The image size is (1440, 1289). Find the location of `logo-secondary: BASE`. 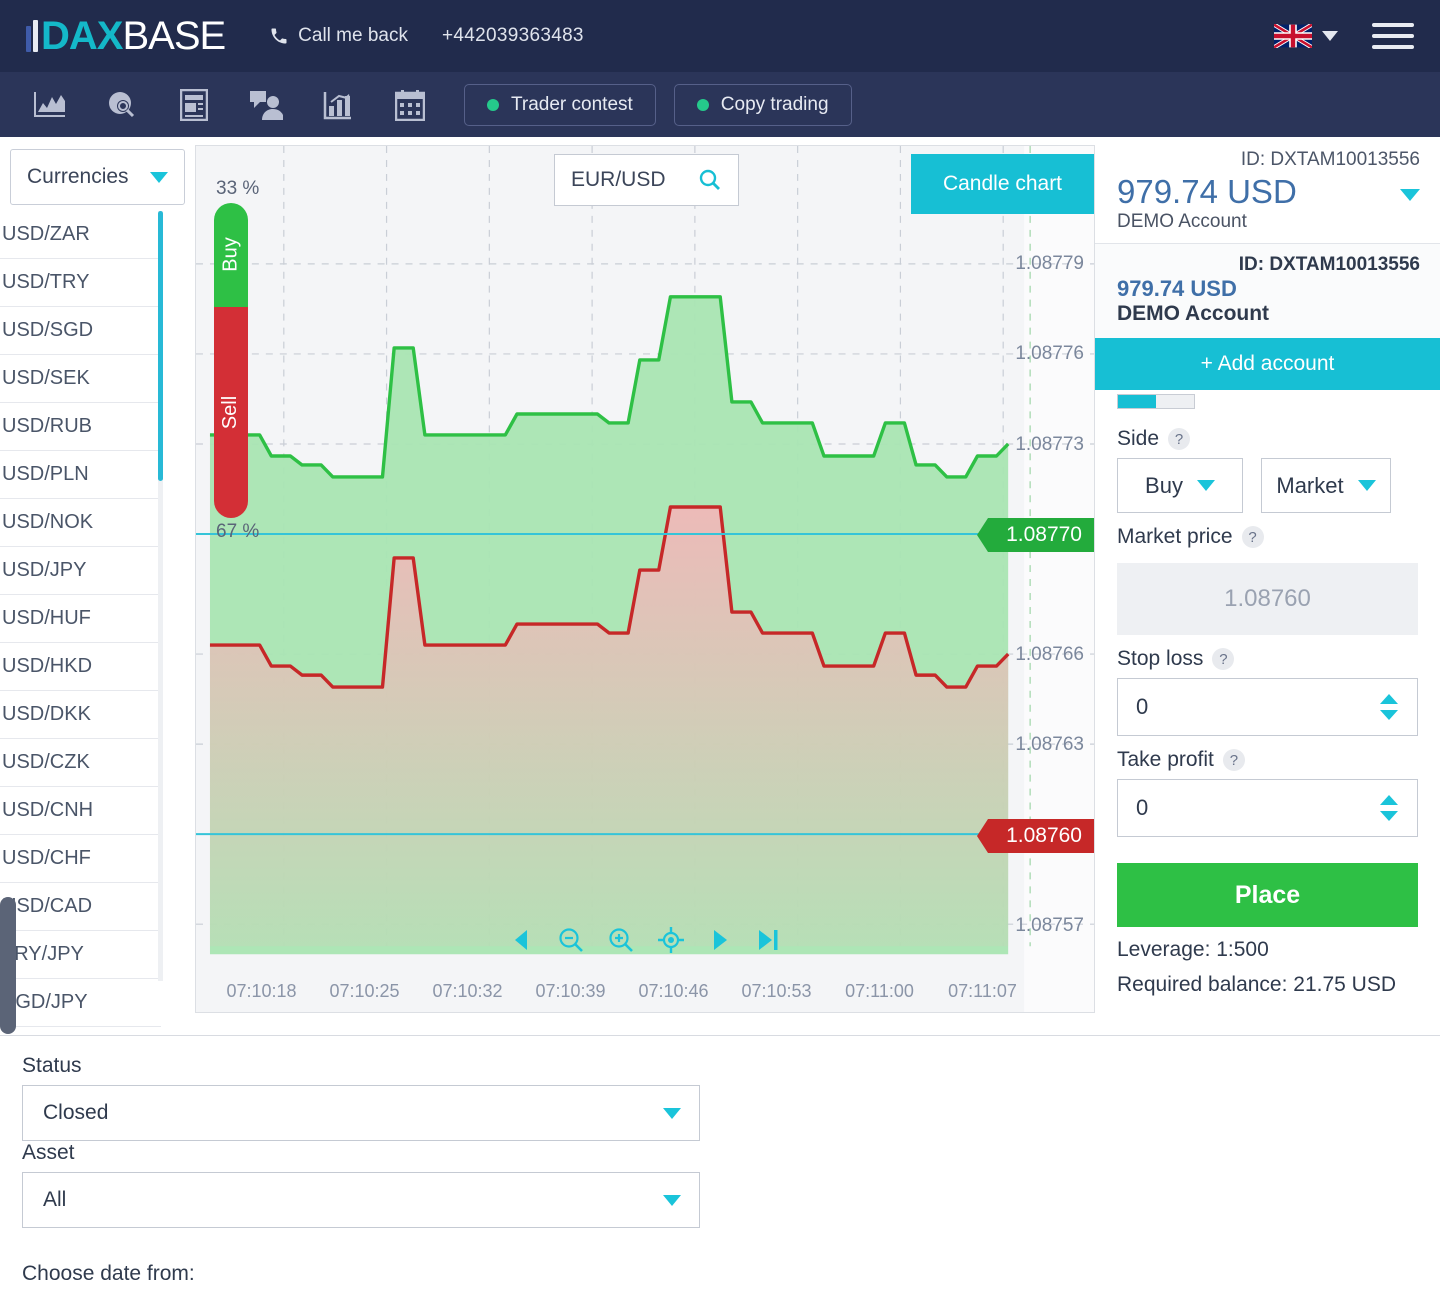

logo-secondary: BASE is located at coordinates (174, 35).